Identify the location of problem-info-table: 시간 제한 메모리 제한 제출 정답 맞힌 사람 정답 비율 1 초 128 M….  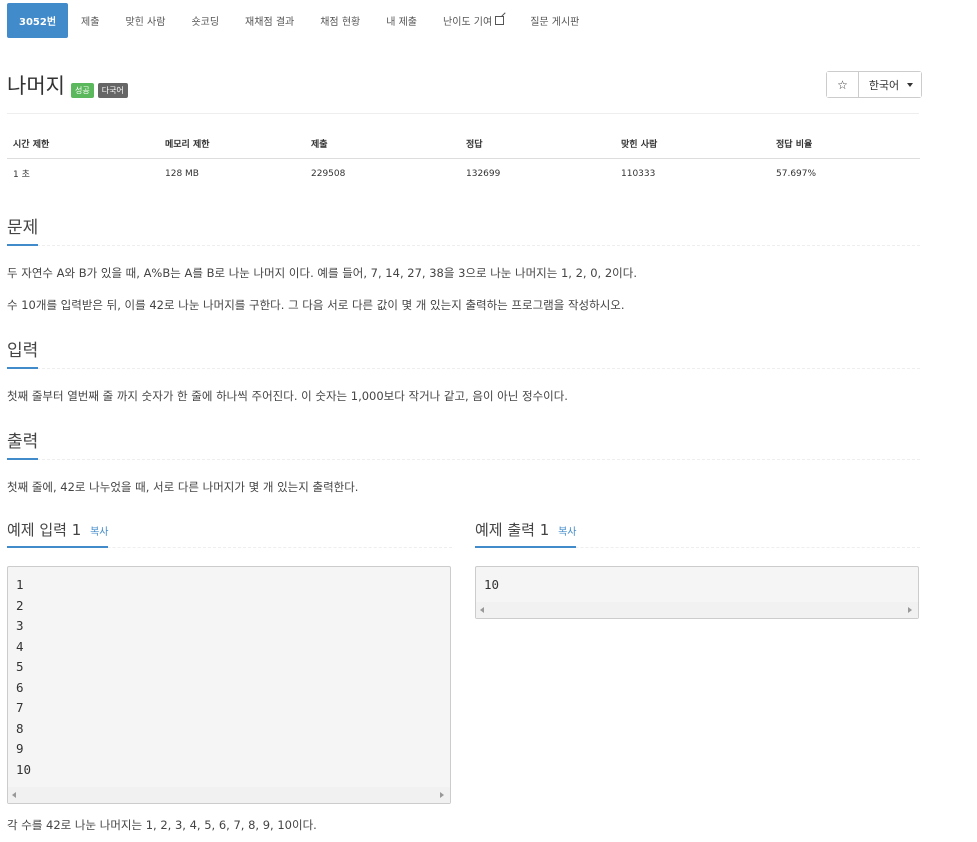
(463, 159).